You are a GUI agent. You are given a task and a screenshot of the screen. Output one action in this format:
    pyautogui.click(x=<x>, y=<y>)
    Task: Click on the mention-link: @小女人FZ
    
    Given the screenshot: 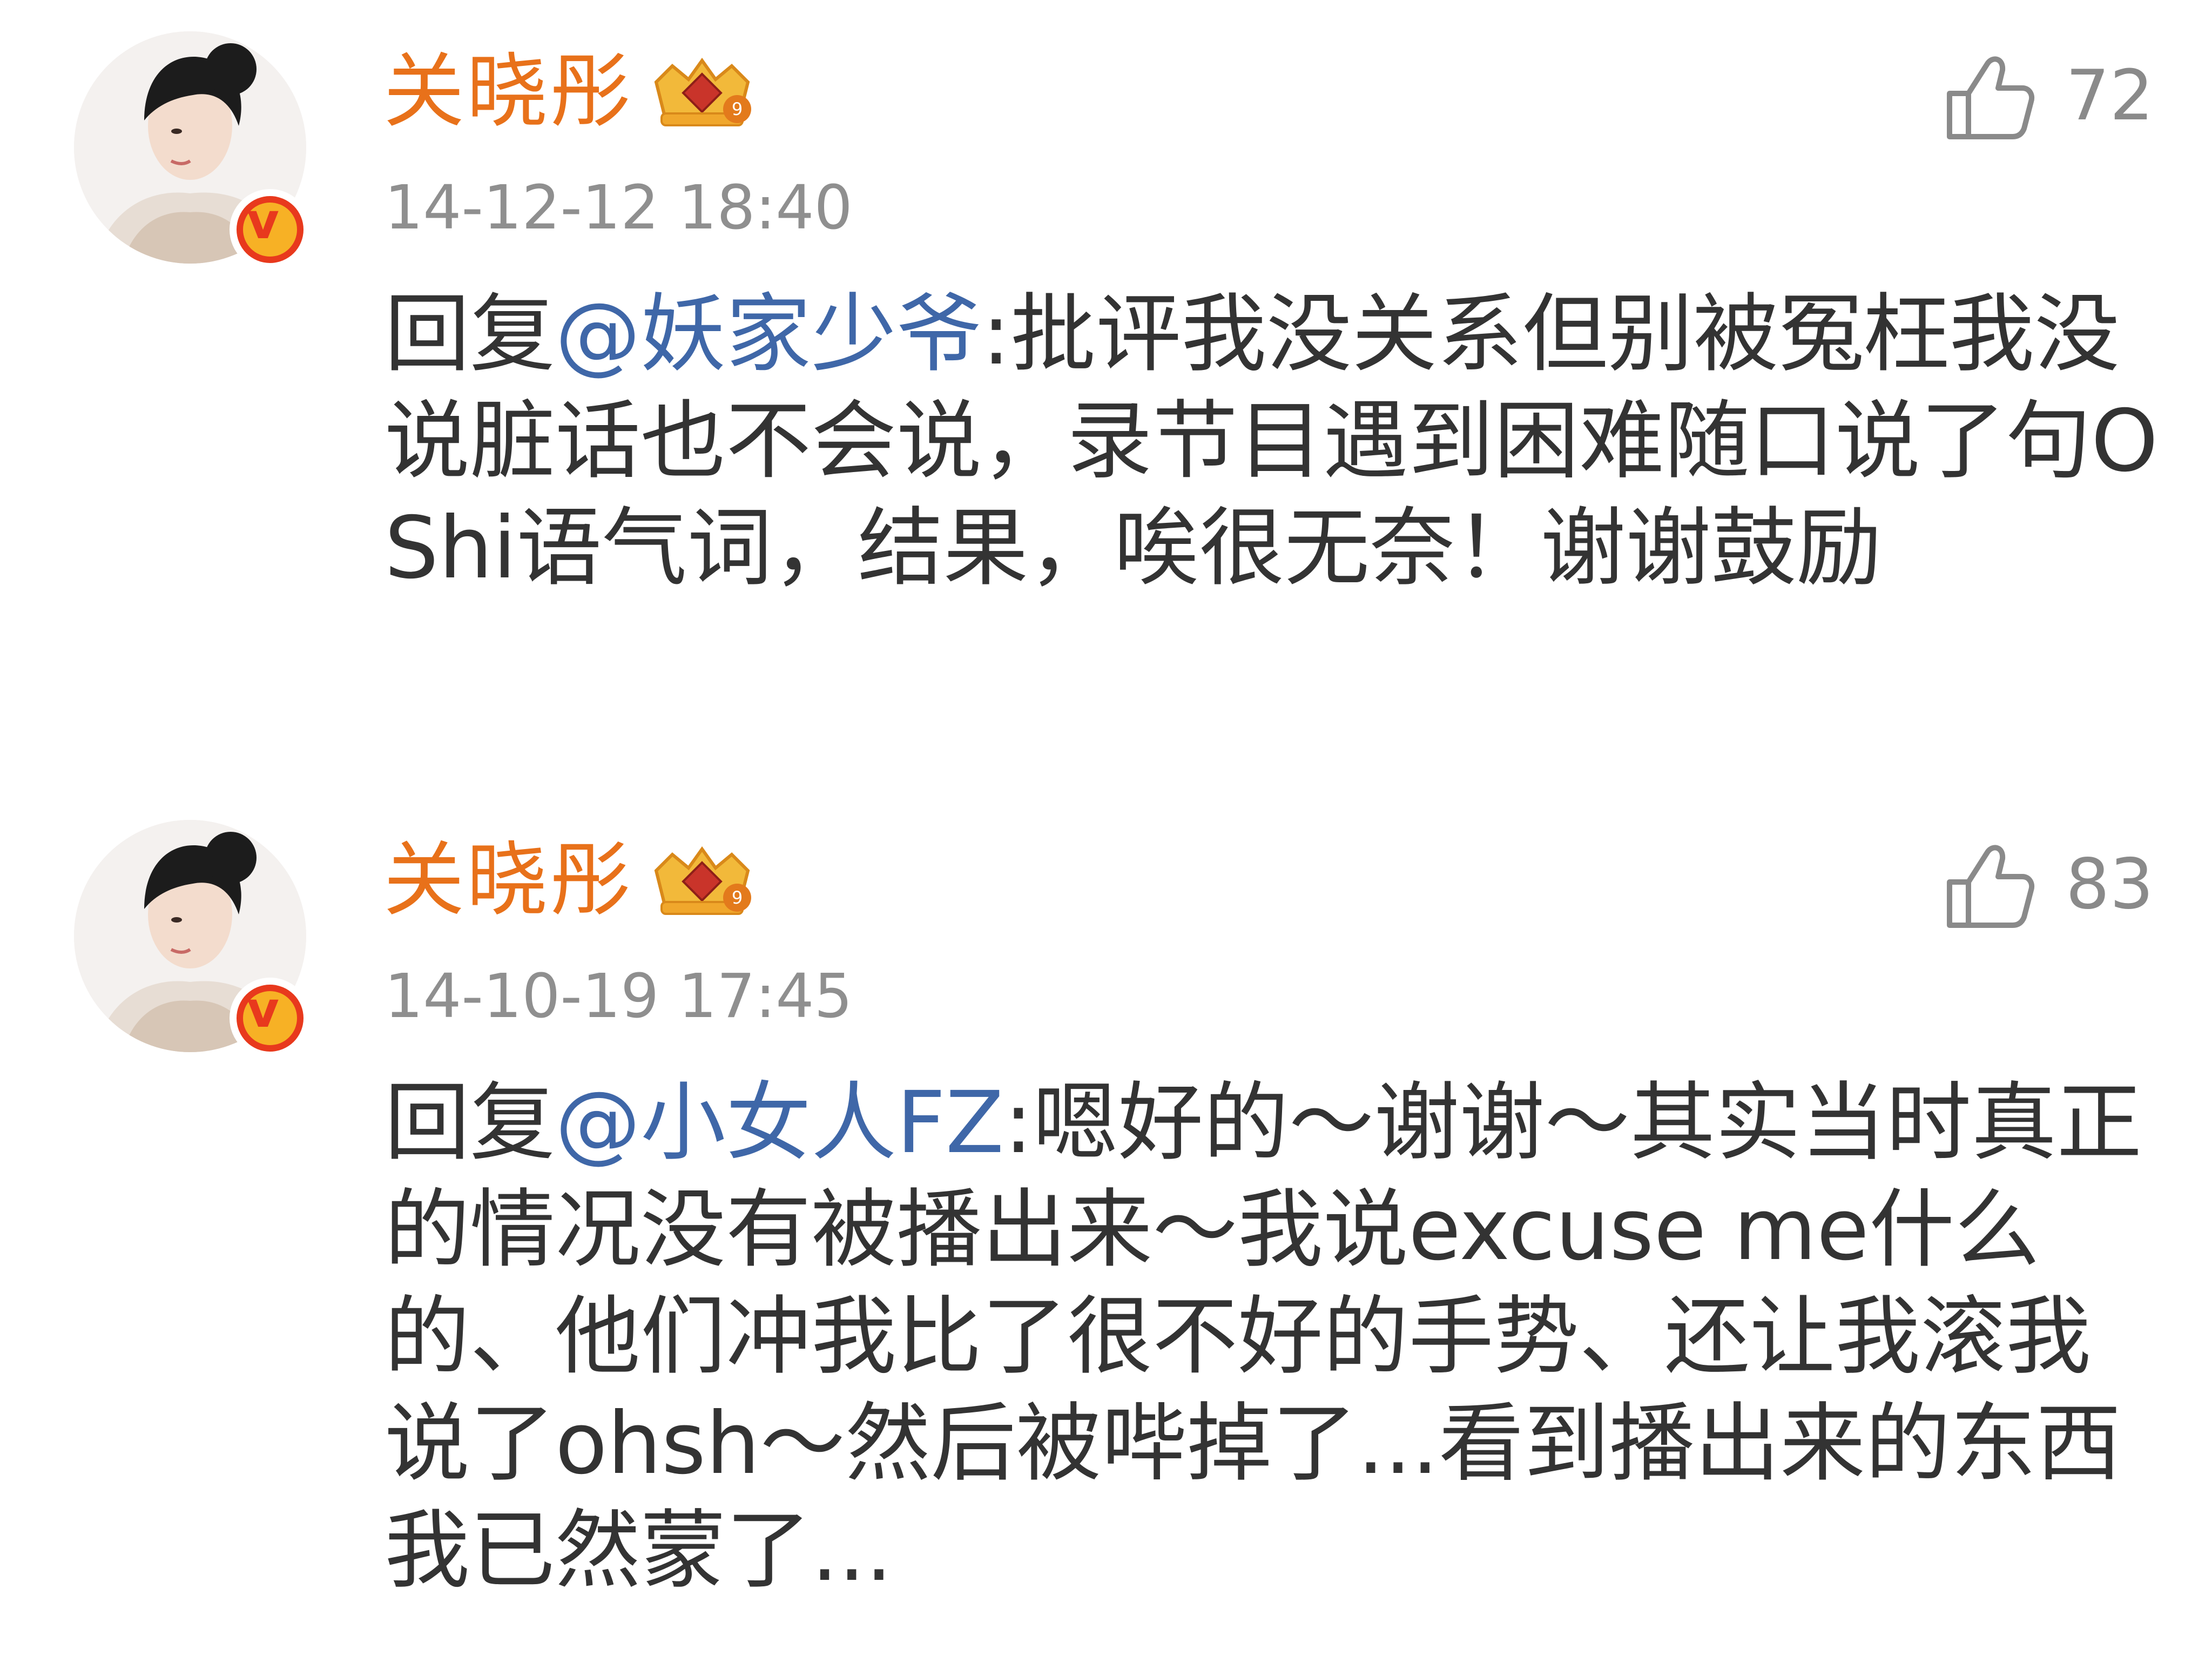 What is the action you would take?
    pyautogui.click(x=779, y=1123)
    